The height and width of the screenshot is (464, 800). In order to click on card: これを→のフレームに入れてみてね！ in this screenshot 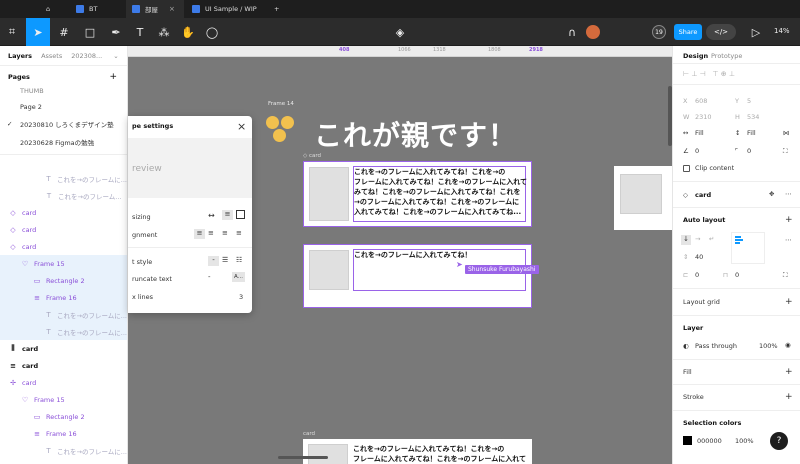, I will do `click(417, 276)`.